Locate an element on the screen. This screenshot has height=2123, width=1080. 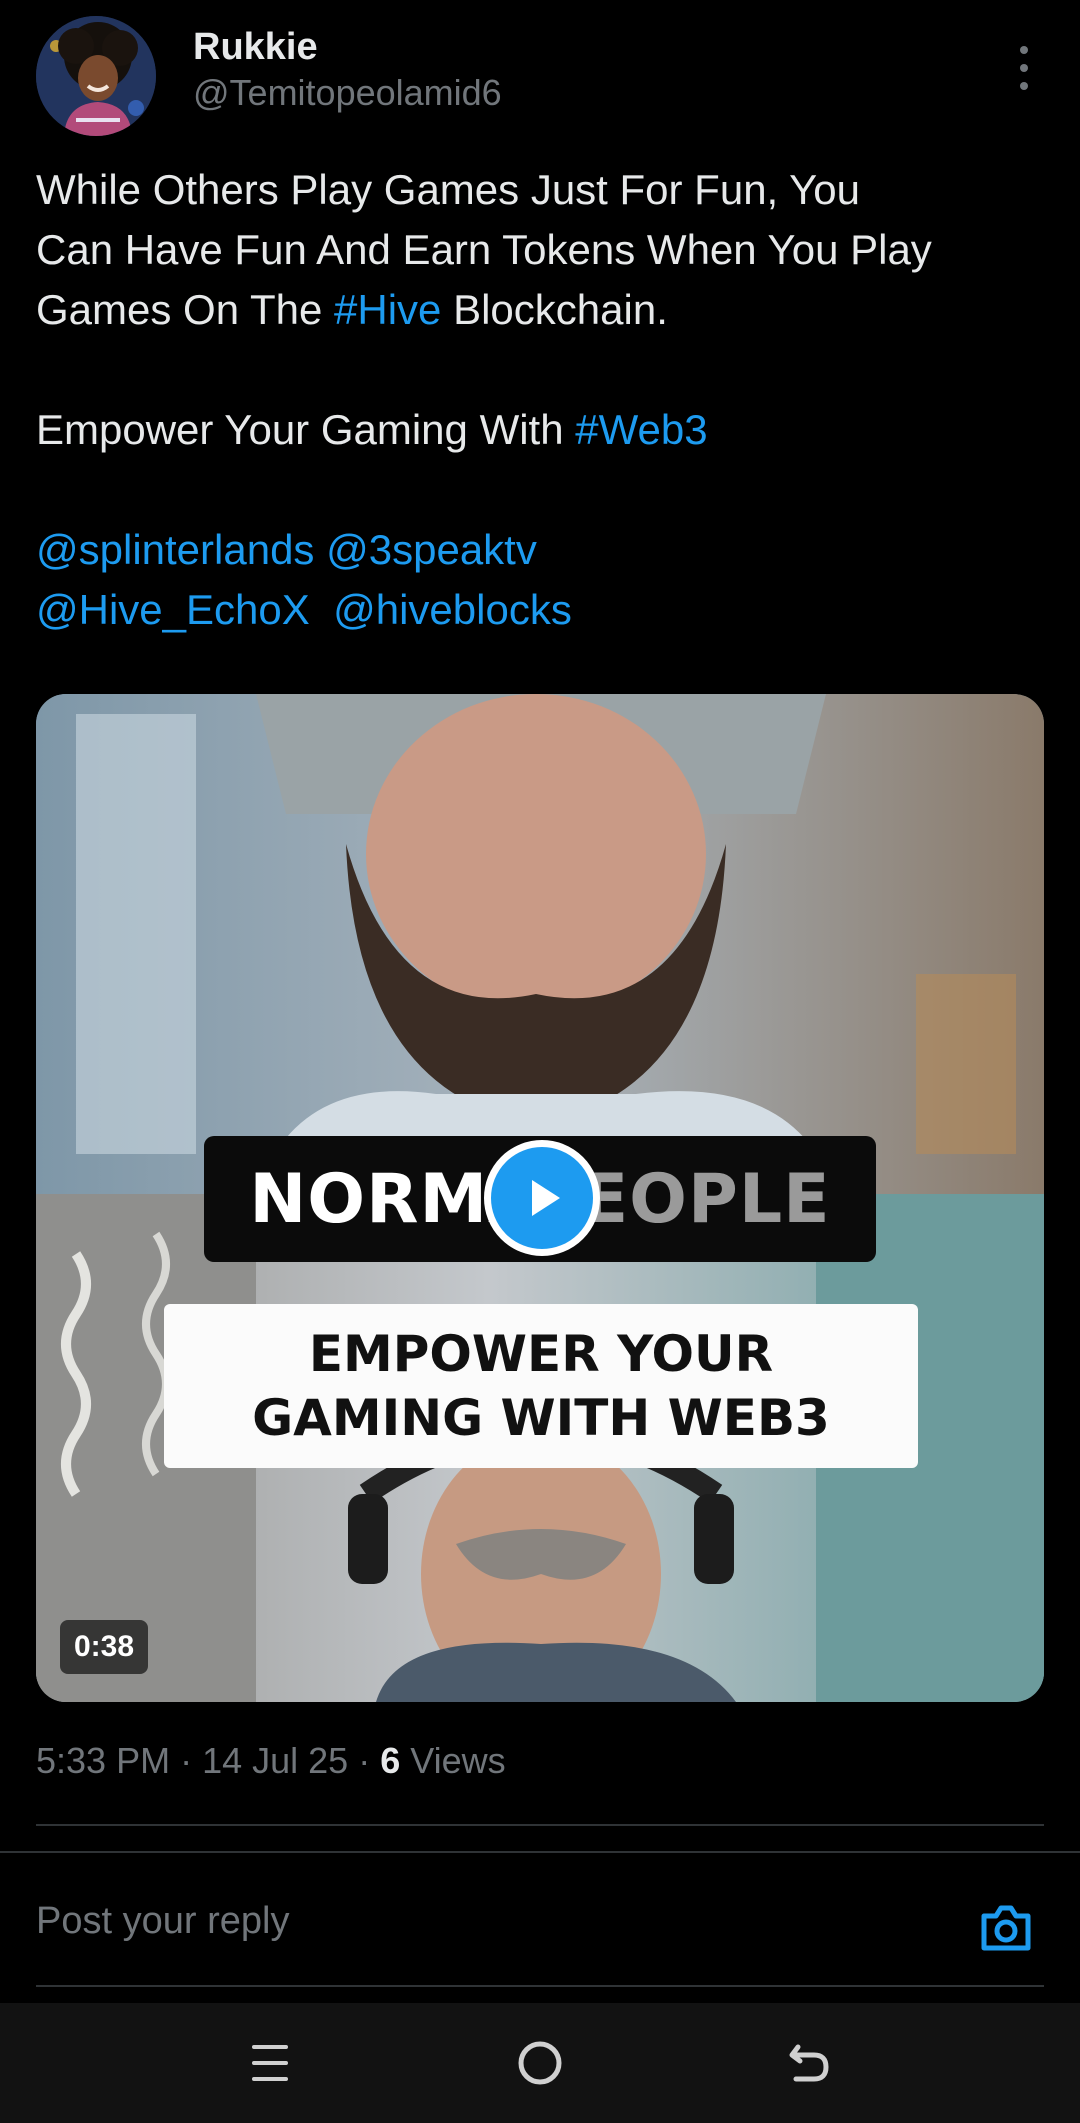
views-link: 6 Views is located at coordinates (442, 1760).